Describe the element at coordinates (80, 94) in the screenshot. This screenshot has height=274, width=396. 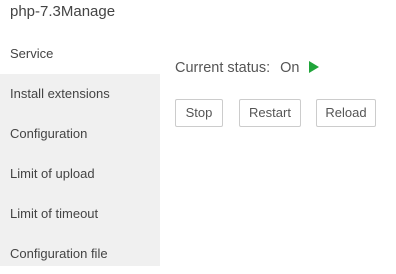
I see `sidebar-item-install-extensions: Install extensions` at that location.